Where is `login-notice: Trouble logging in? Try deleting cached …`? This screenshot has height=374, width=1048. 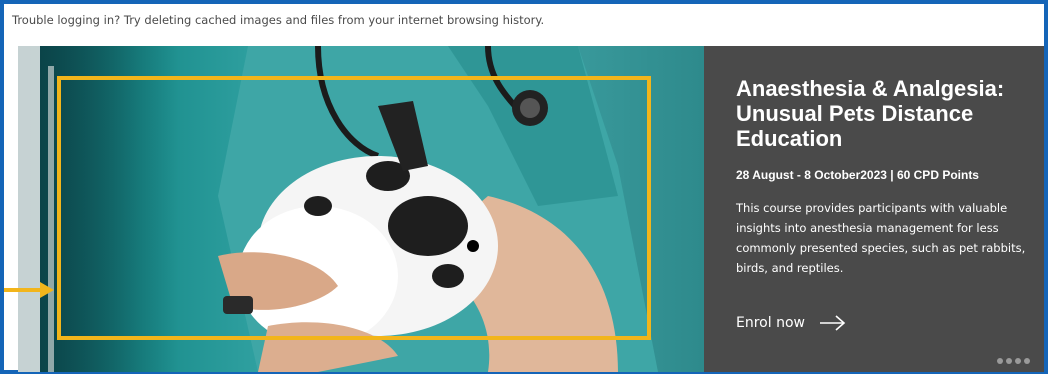 login-notice: Trouble logging in? Try deleting cached … is located at coordinates (278, 20).